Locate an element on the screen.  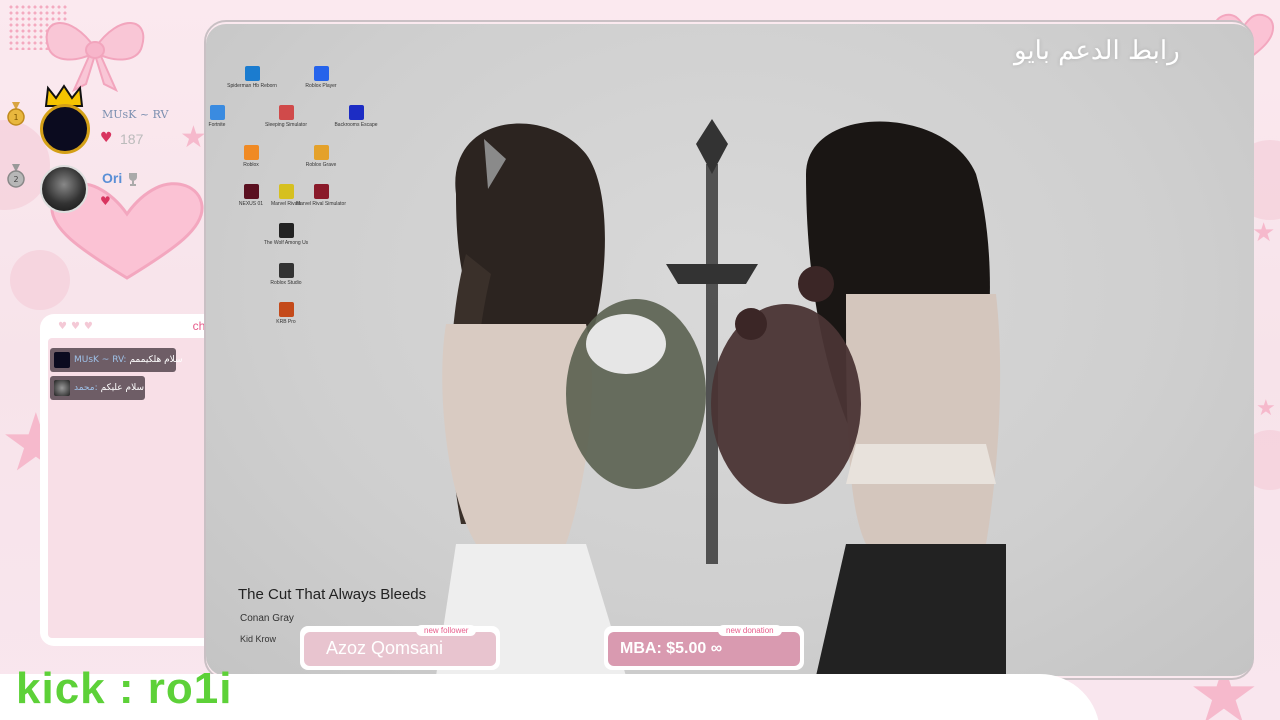
donation-alert-text: MBA: $5.00 ∞ is located at coordinates (671, 648).